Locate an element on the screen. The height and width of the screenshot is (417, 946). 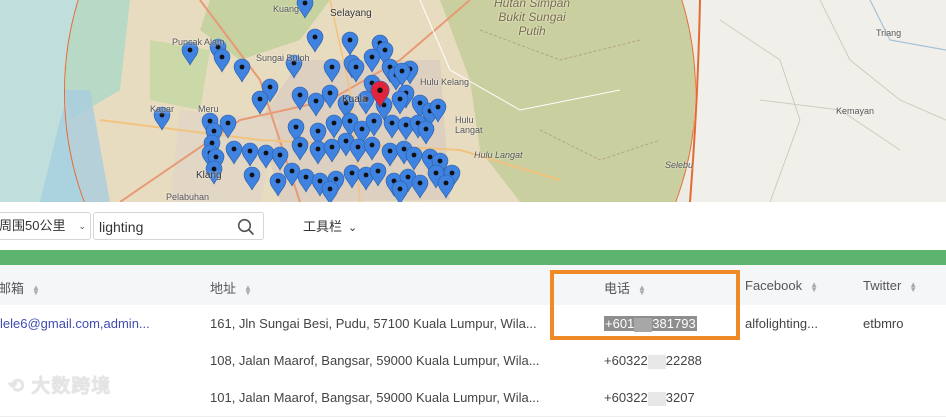
column-header-twitter: Twitter ▲ ▼ is located at coordinates (890, 285).